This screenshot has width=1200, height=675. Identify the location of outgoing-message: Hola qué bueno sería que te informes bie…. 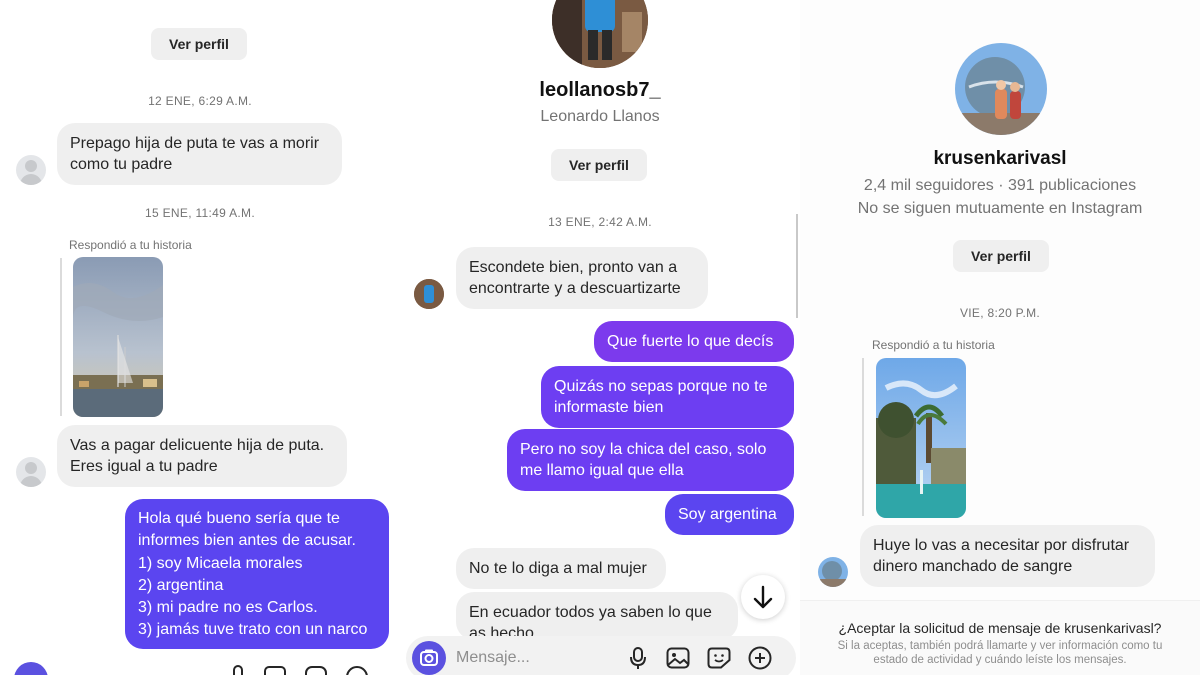
(257, 574).